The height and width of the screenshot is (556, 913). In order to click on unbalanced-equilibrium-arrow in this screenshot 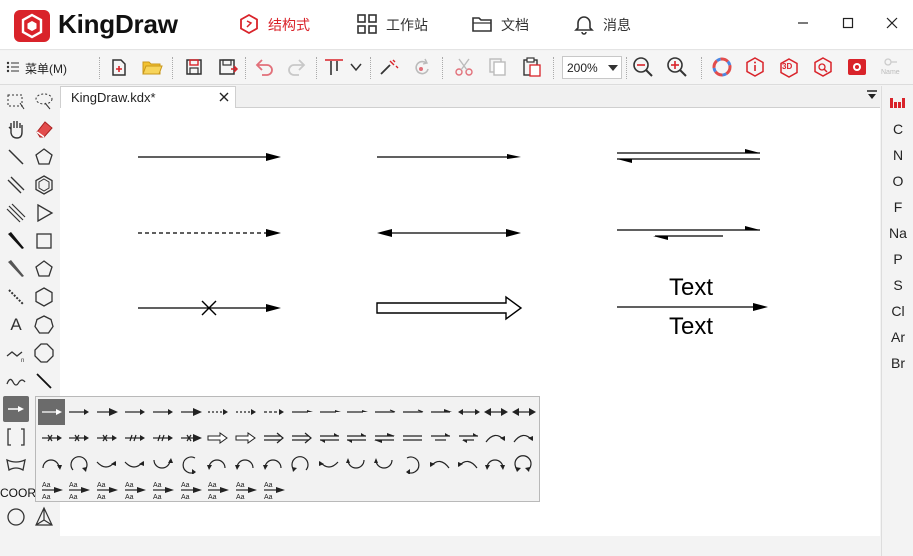, I will do `click(688, 233)`.